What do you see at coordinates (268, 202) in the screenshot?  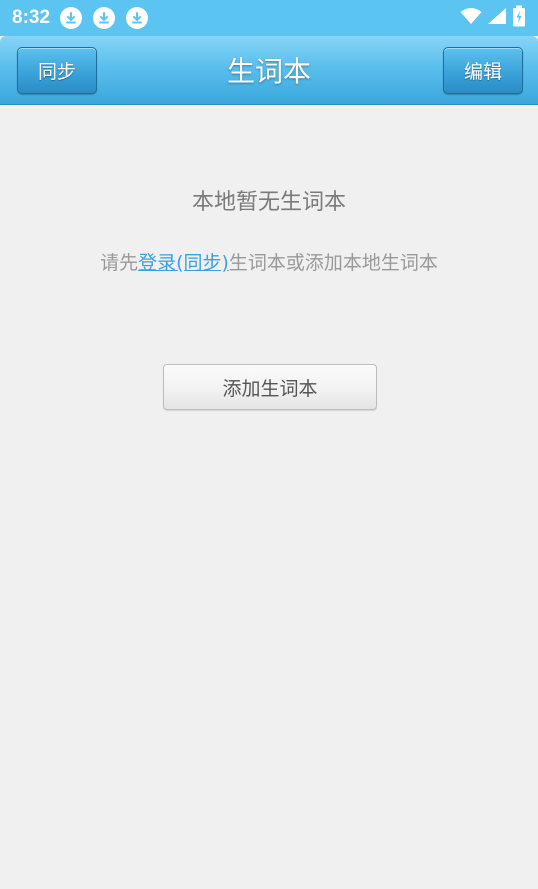 I see `empty-state-title: 本地暂无生词本` at bounding box center [268, 202].